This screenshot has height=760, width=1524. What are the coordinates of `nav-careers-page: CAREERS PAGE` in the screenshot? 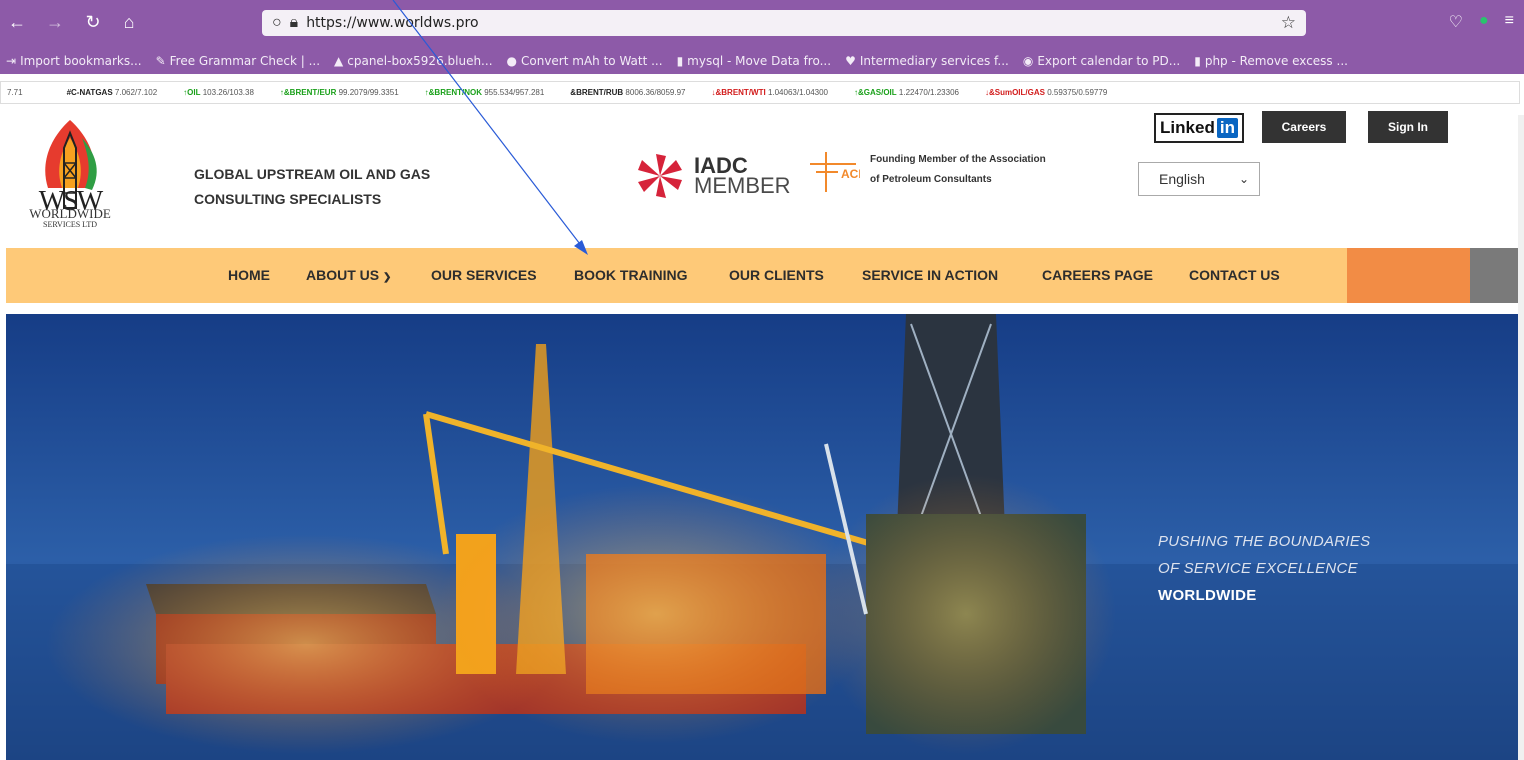 It's located at (1097, 275).